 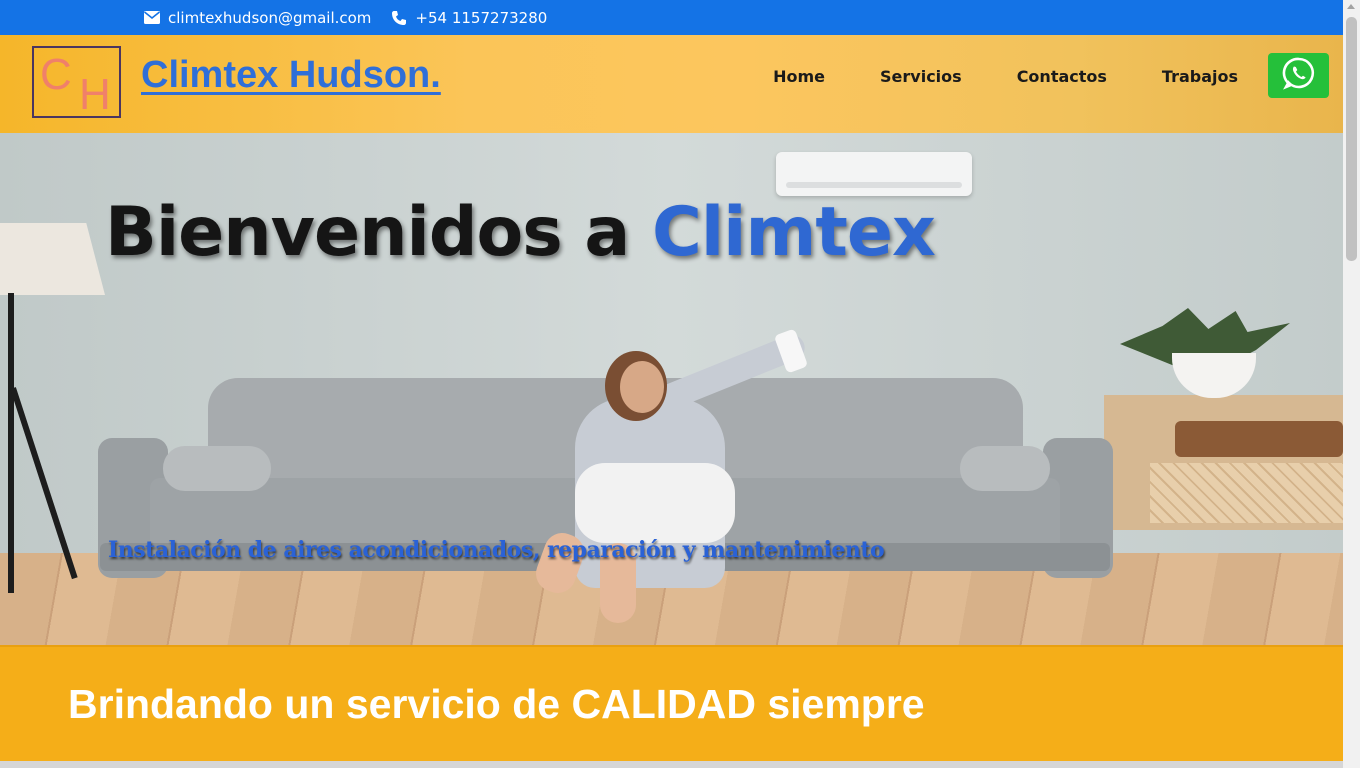 I want to click on pillow-right, so click(x=1005, y=468).